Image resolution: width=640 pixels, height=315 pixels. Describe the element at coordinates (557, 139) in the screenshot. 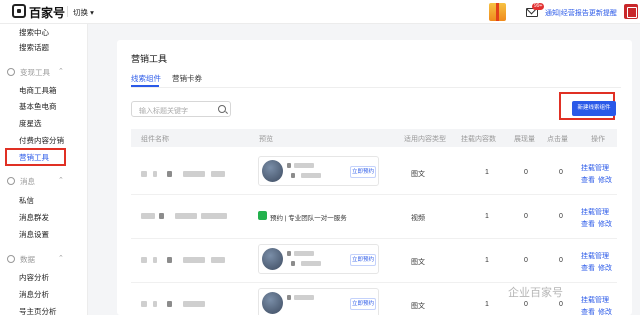

I see `col-clicks: 点击量` at that location.